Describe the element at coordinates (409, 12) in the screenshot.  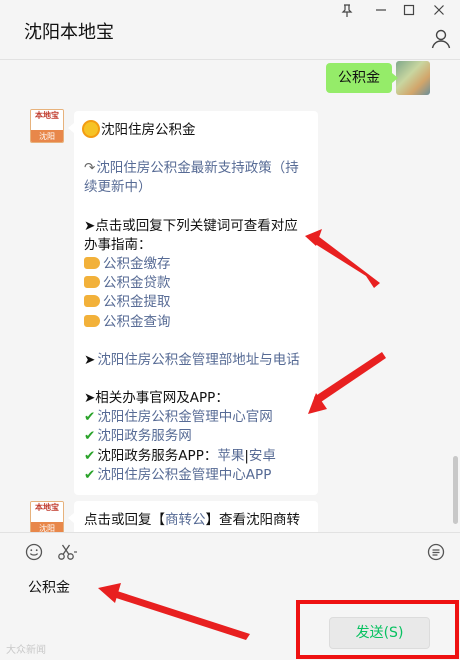
I see `maximize-icon` at that location.